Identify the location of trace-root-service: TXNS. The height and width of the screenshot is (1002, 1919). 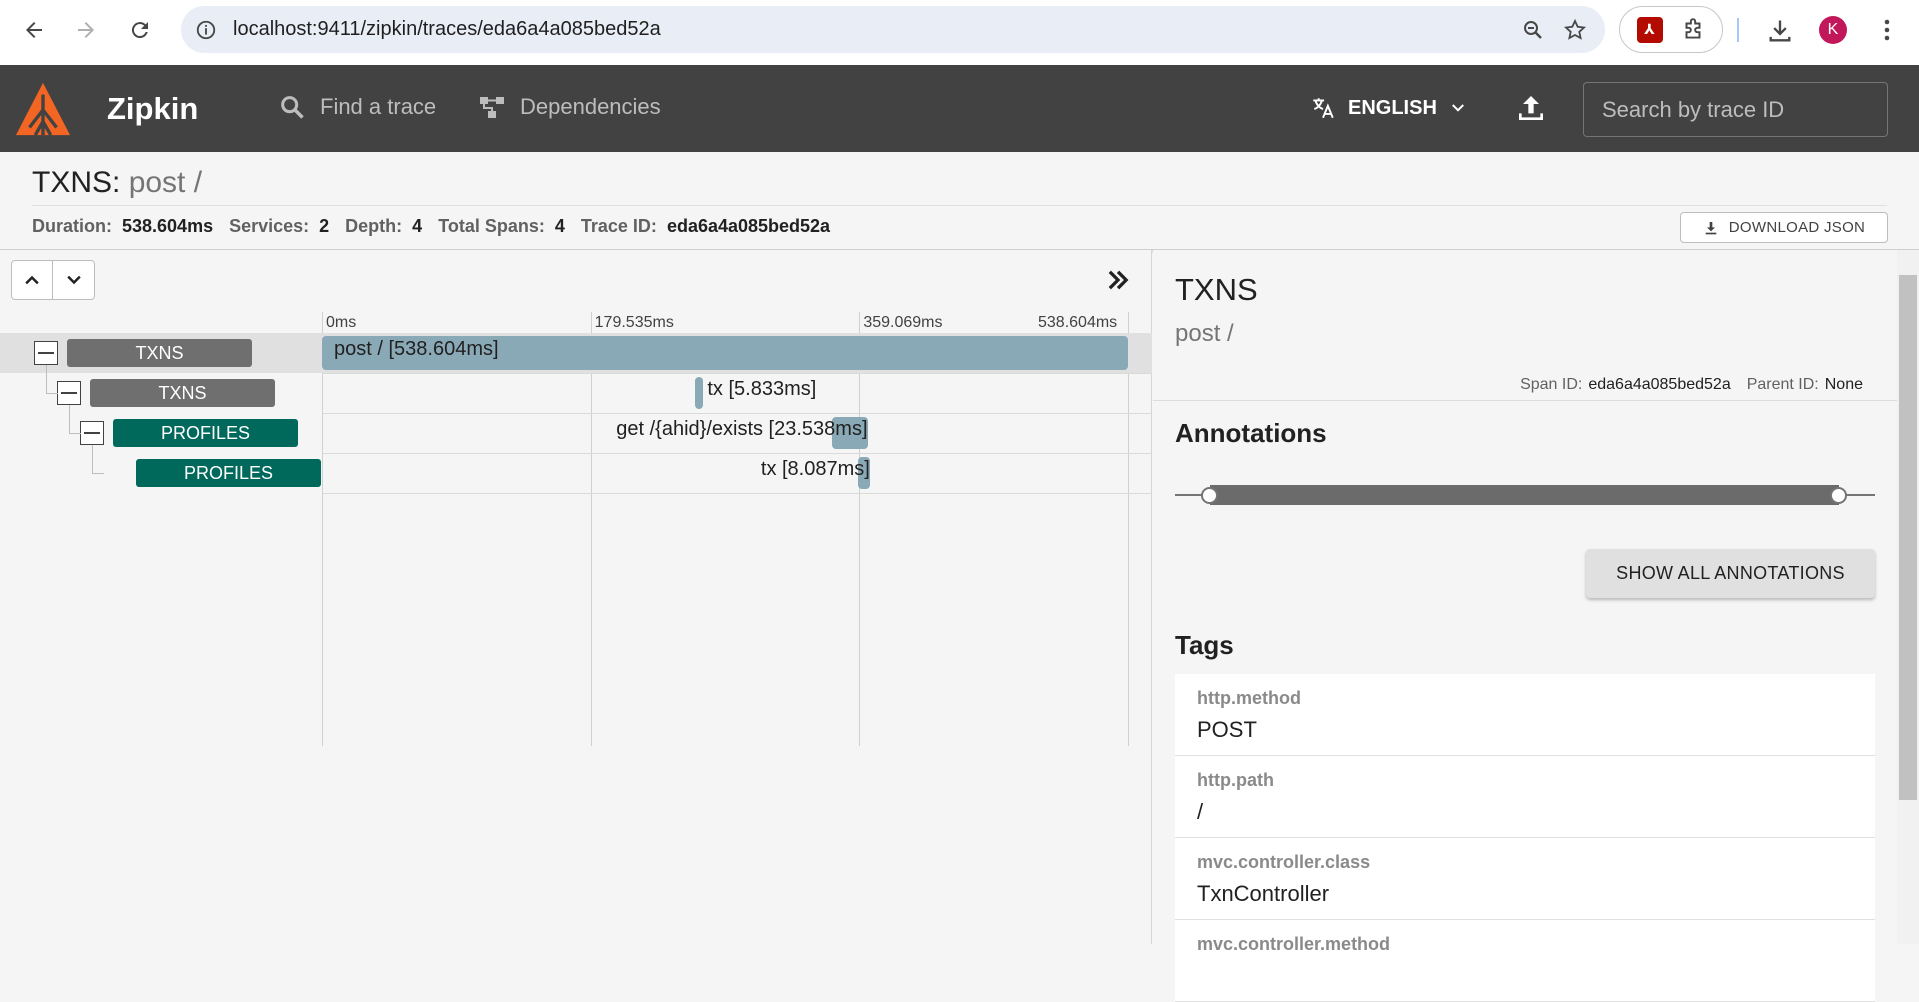
(72, 182).